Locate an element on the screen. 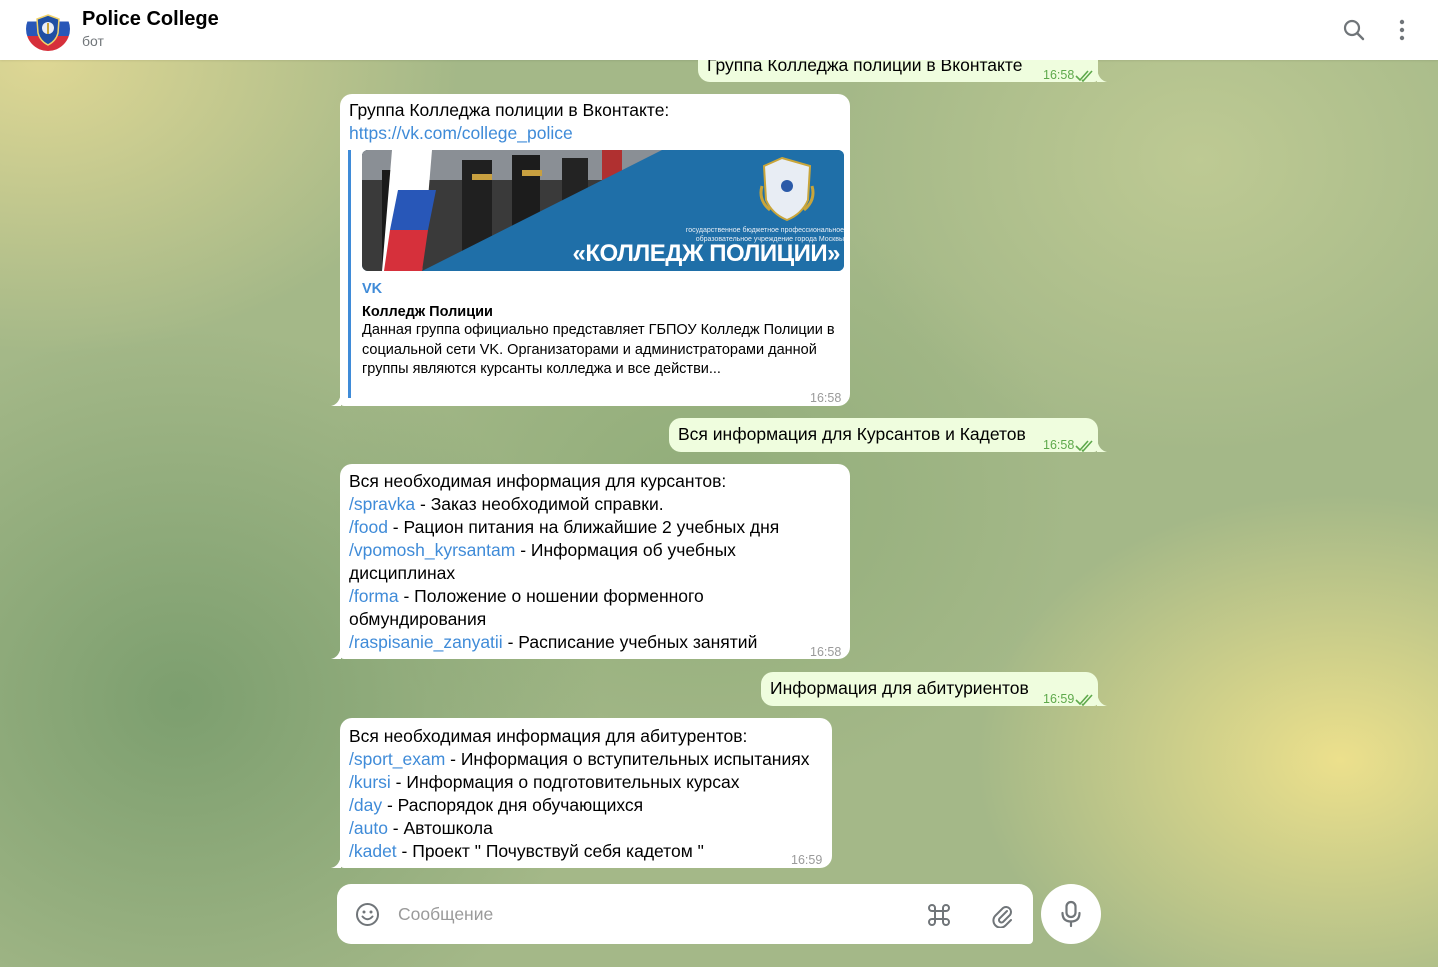 This screenshot has width=1438, height=967. command-link: /spravka is located at coordinates (382, 504).